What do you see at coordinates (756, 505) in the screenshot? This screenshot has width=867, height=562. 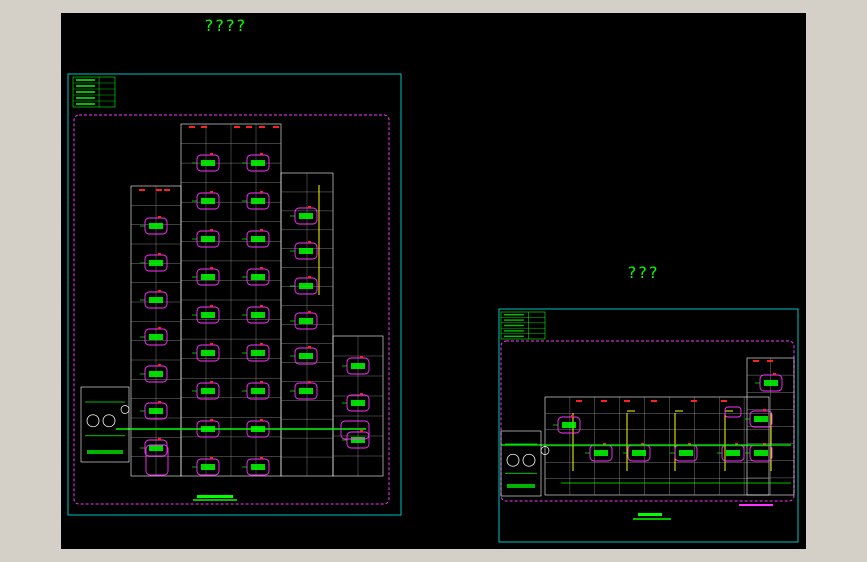 I see `sheet-2-note` at bounding box center [756, 505].